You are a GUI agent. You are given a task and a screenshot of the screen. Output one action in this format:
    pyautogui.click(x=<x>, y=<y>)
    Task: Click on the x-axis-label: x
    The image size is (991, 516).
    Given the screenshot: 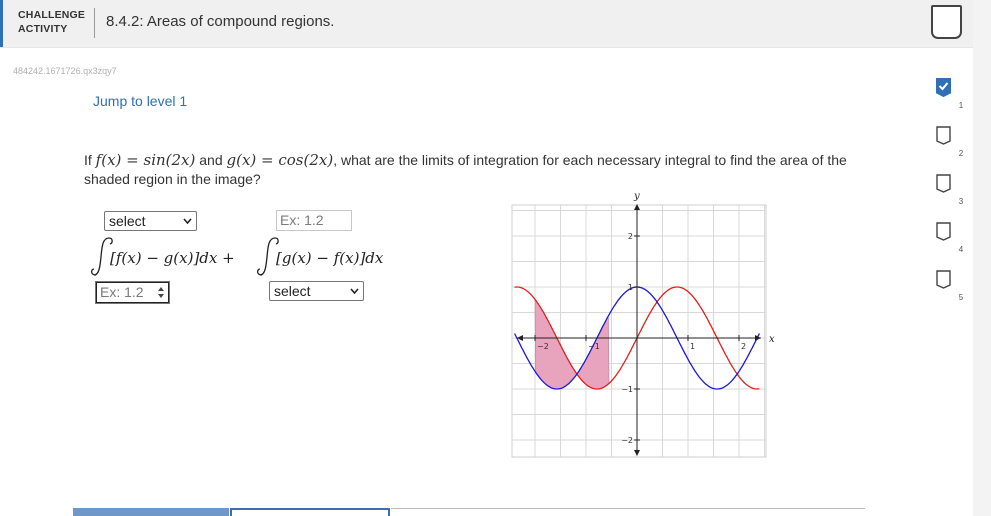 What is the action you would take?
    pyautogui.click(x=772, y=339)
    